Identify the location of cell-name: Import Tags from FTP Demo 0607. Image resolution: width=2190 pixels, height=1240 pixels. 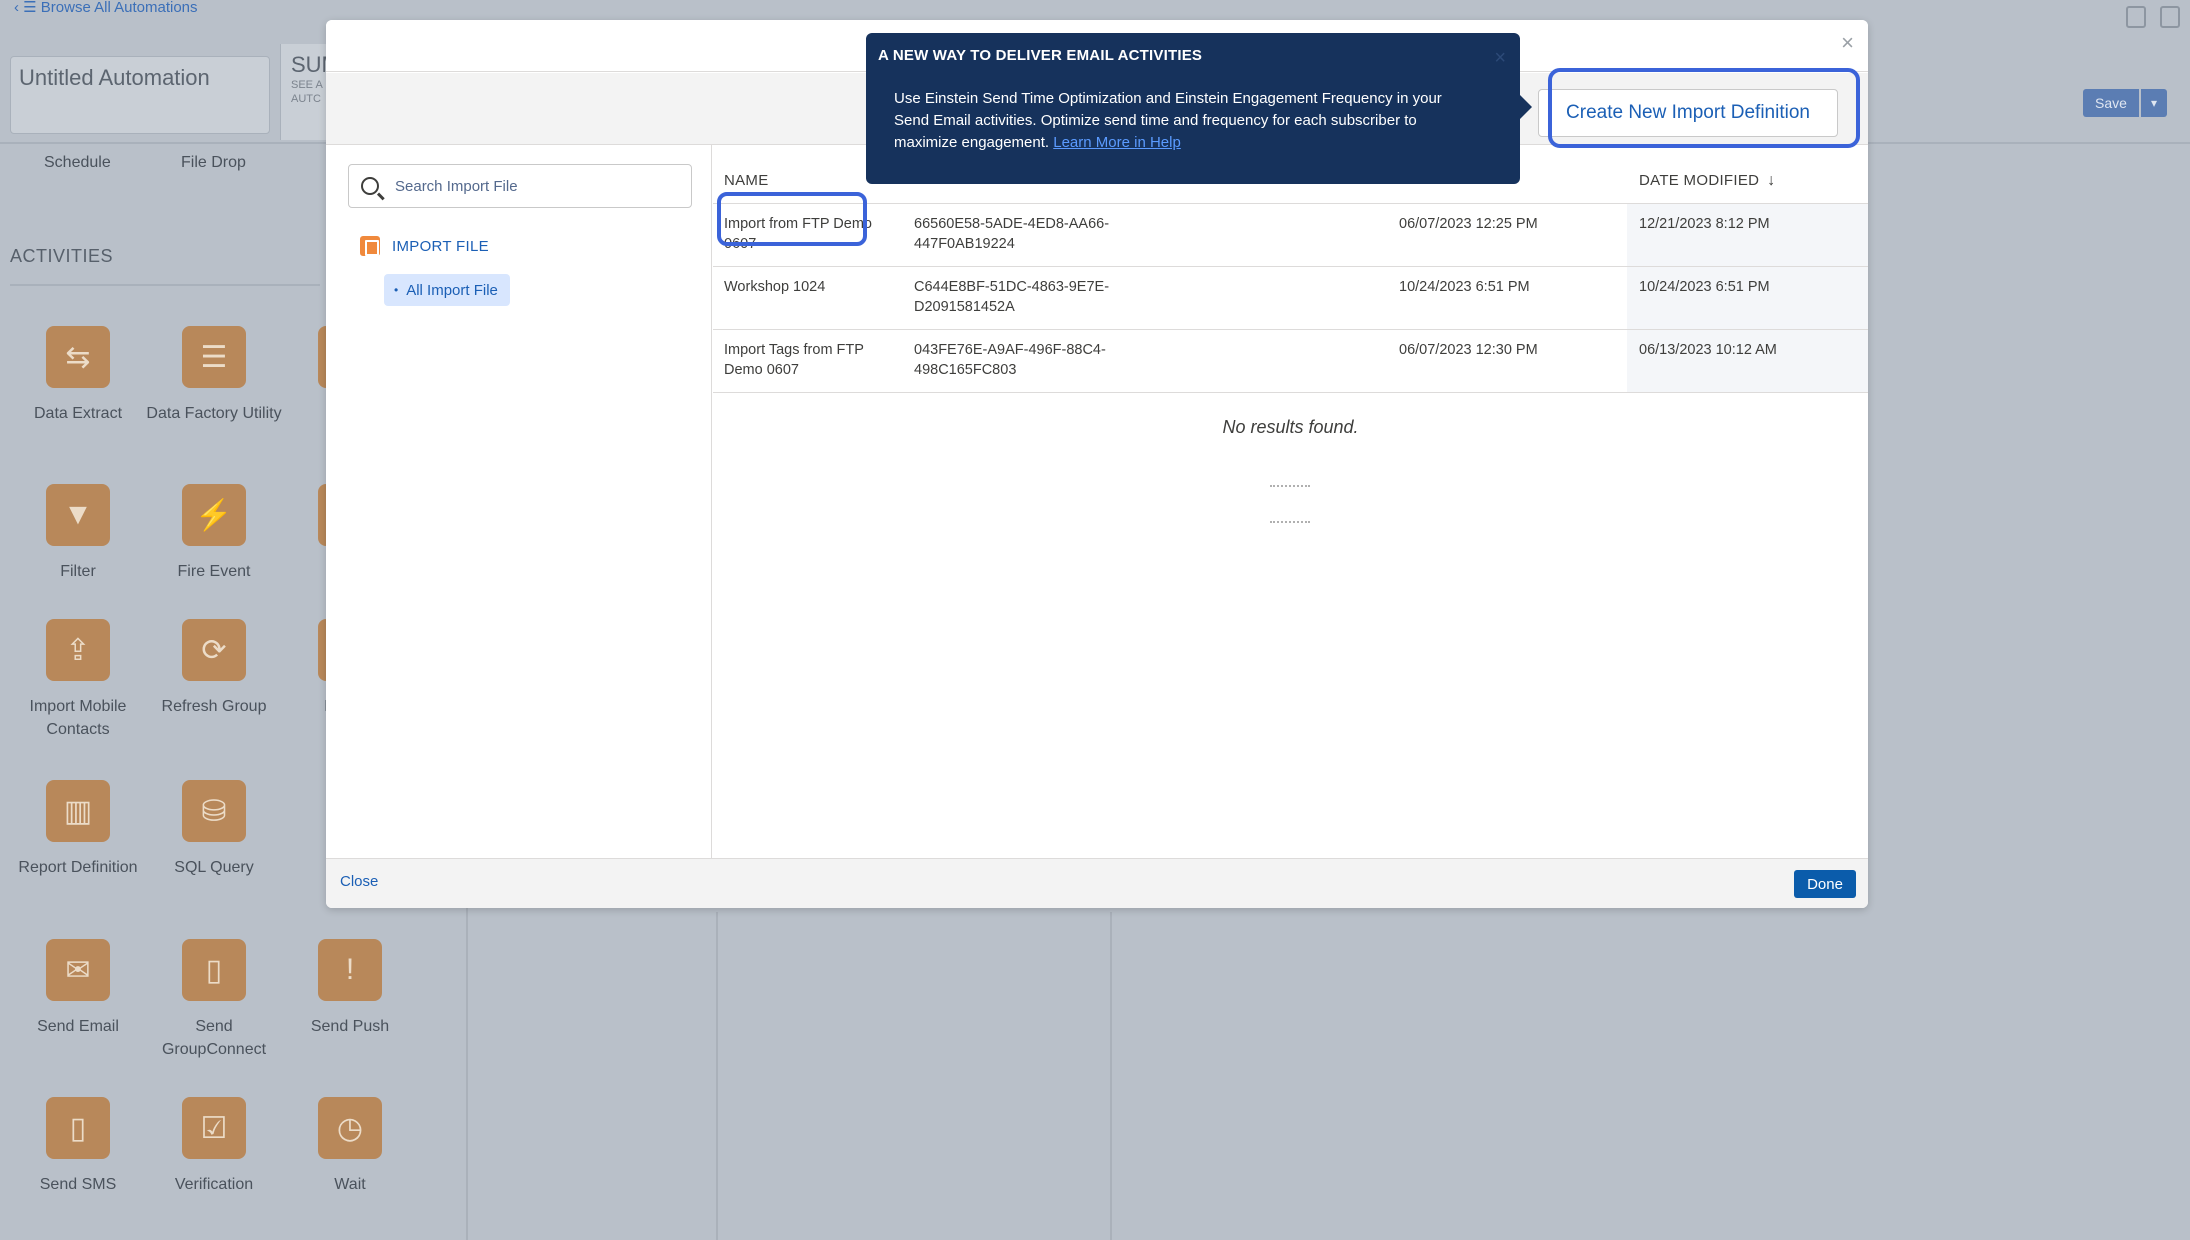
(811, 360).